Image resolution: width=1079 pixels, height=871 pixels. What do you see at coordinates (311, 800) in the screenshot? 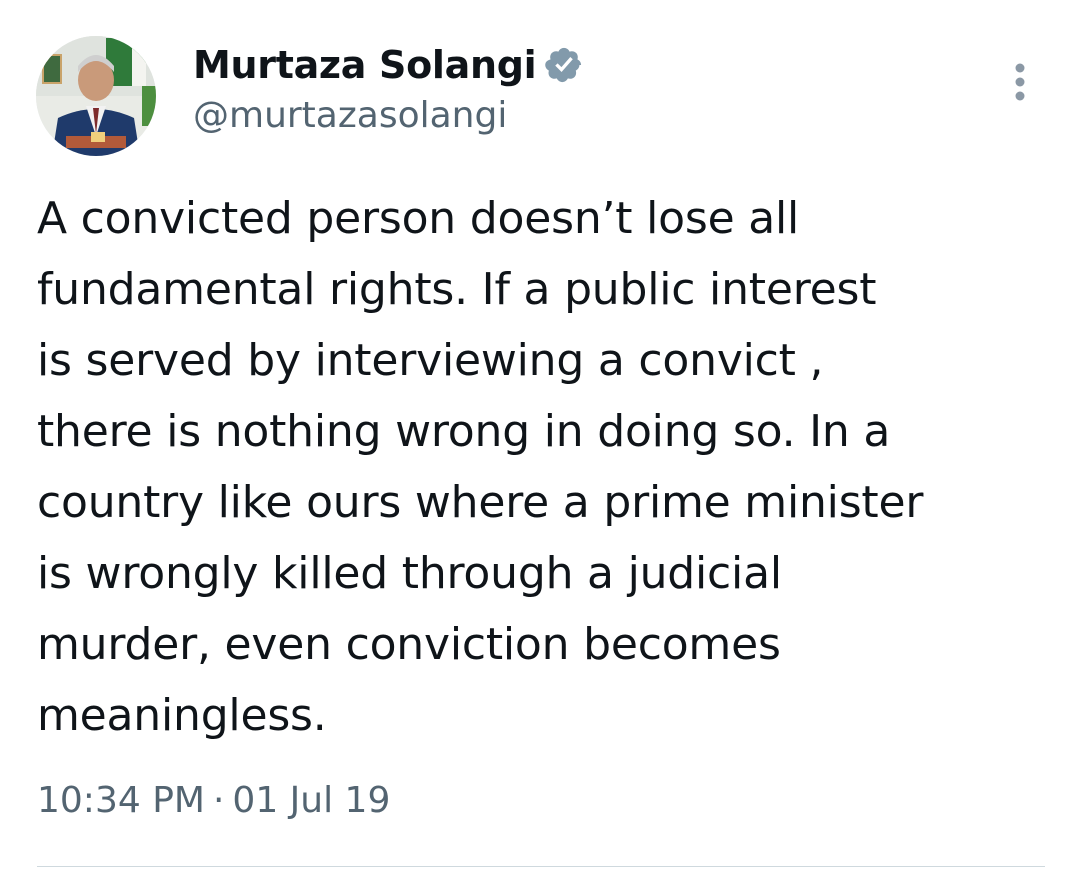
I see `tweet-date: 01 Jul 19` at bounding box center [311, 800].